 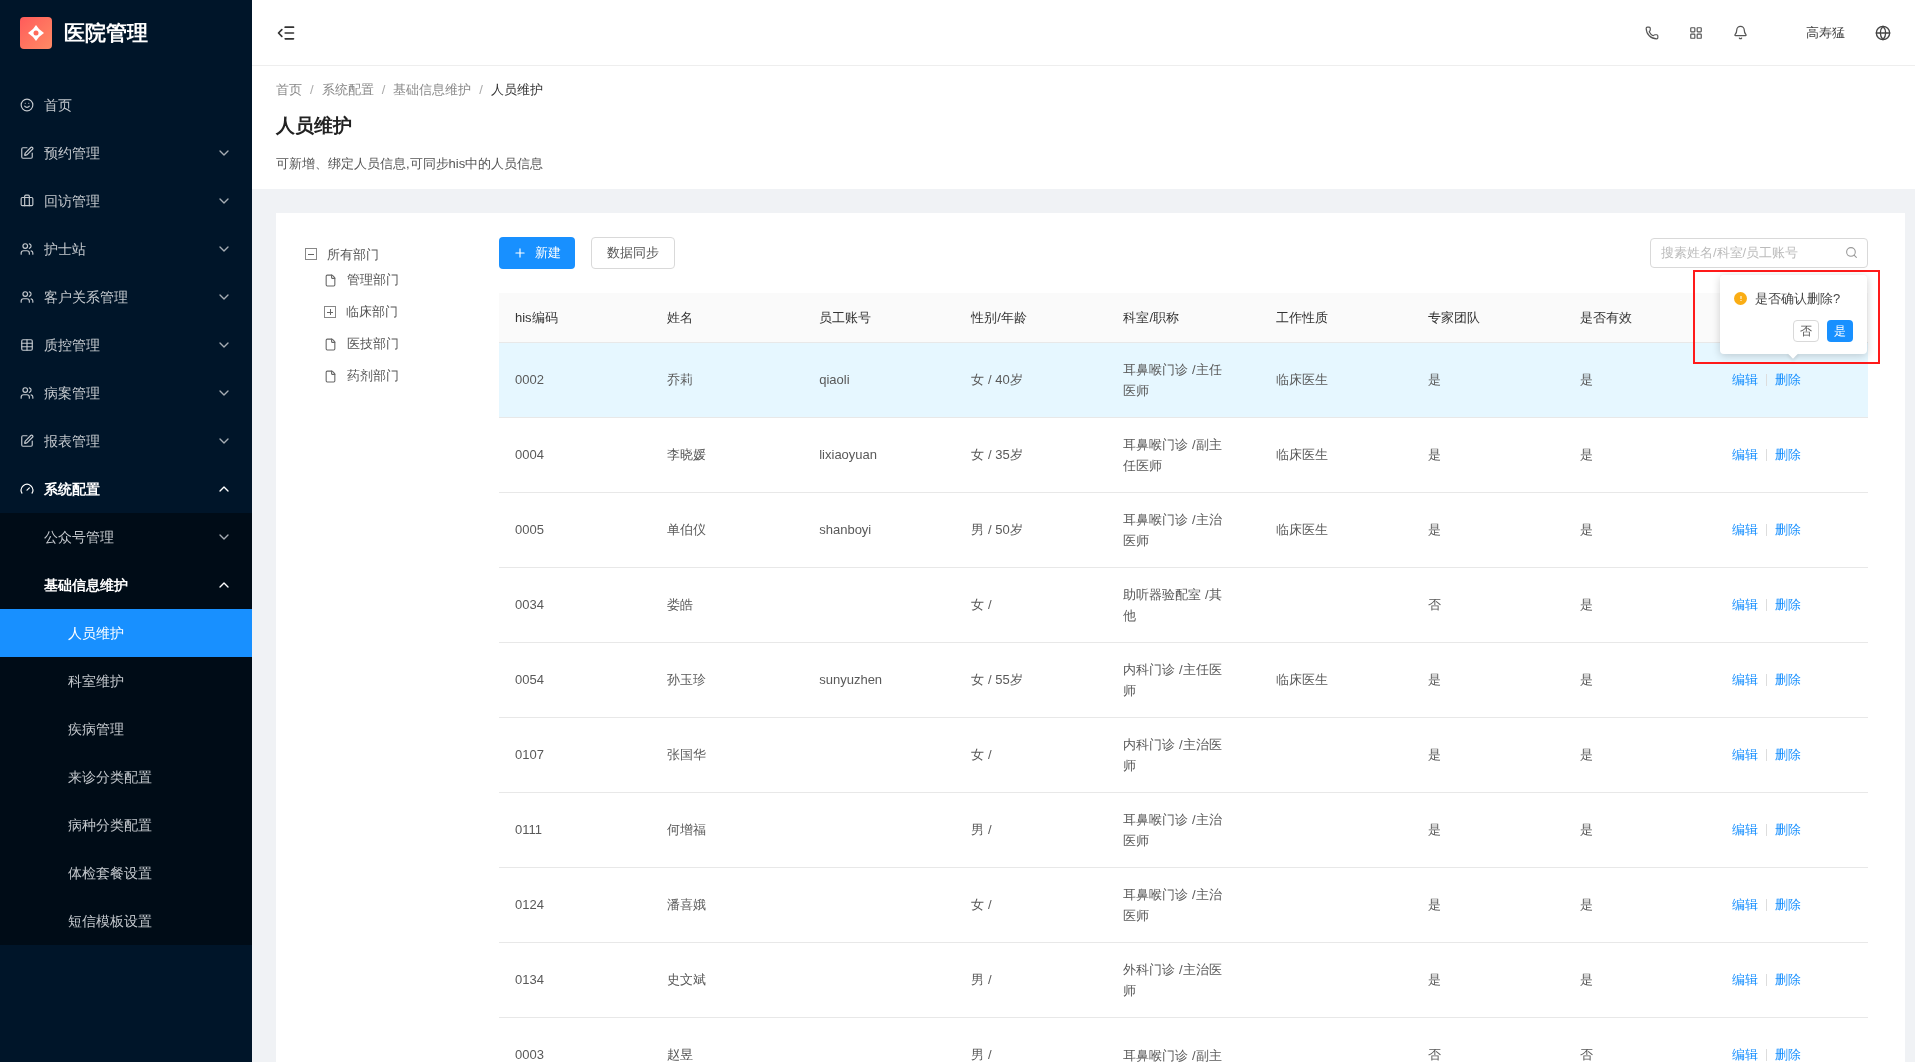 I want to click on search-icon, so click(x=1851, y=252).